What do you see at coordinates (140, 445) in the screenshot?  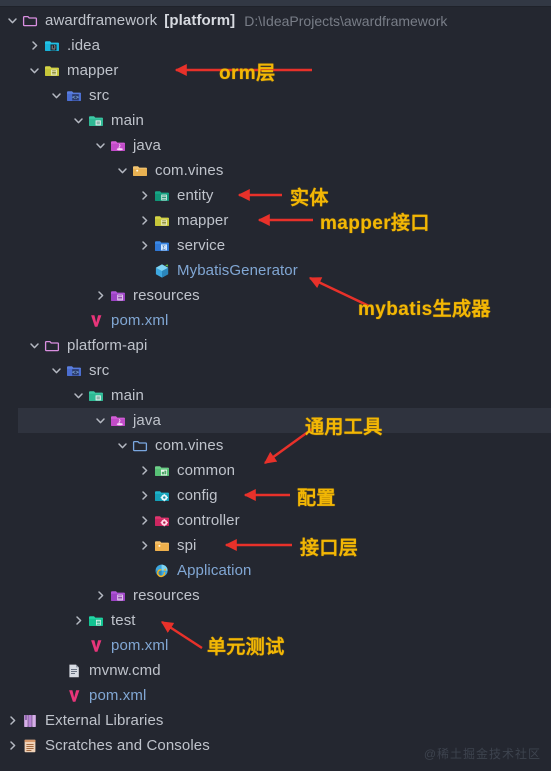 I see `folder-plain-icon` at bounding box center [140, 445].